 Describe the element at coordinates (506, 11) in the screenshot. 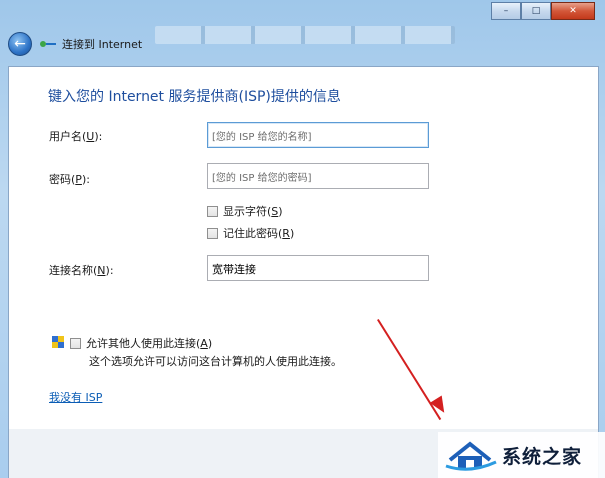

I see `minimize-button: –` at that location.